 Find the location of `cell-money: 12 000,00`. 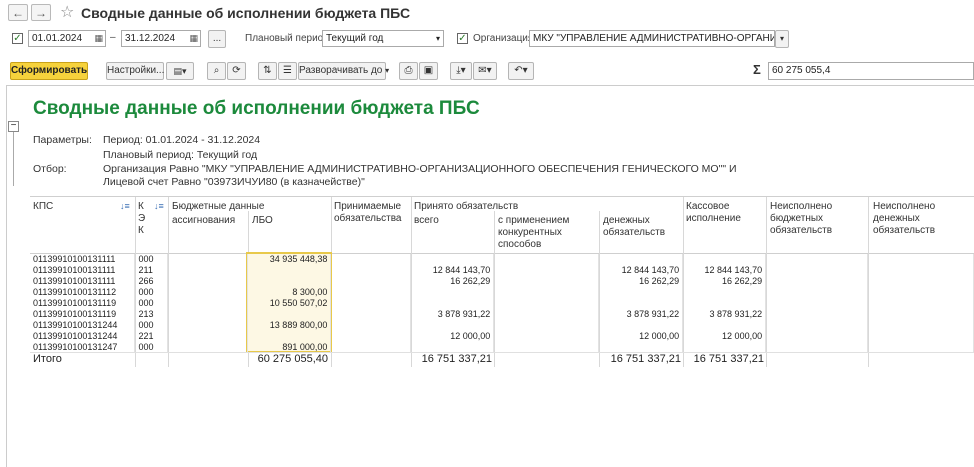

cell-money: 12 000,00 is located at coordinates (641, 336).